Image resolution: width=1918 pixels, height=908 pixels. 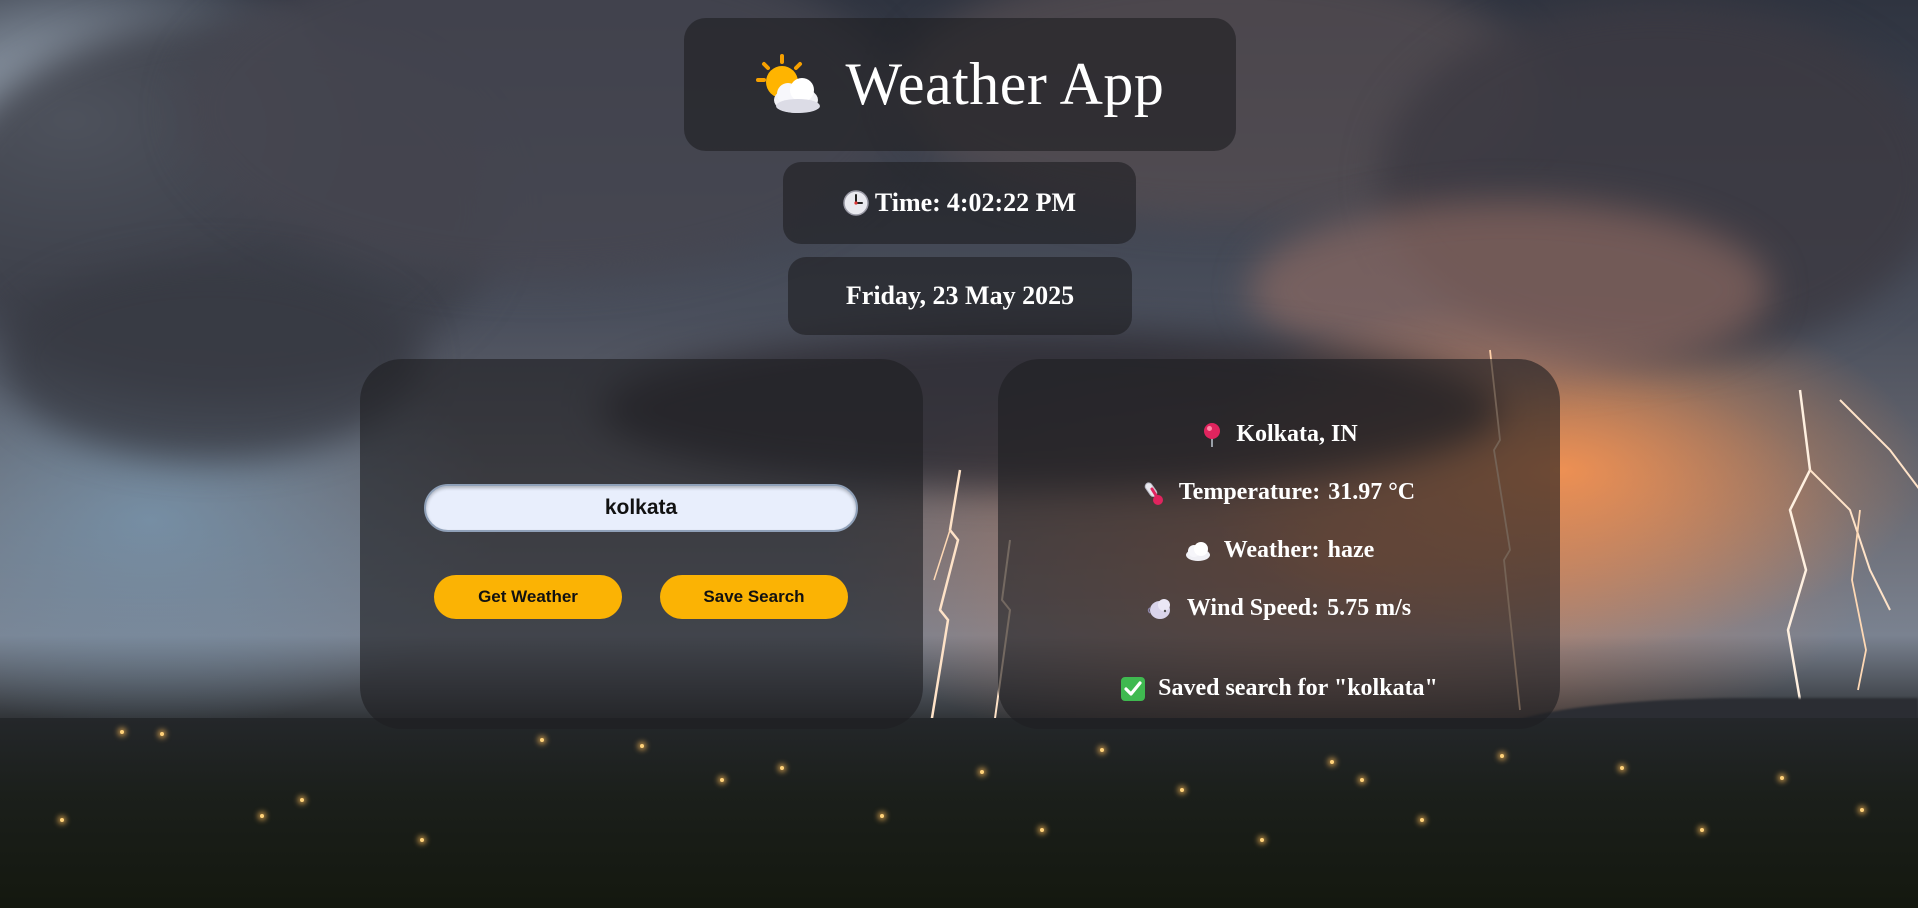 I want to click on saved-message-text: Saved search for "kolkata", so click(x=1298, y=688).